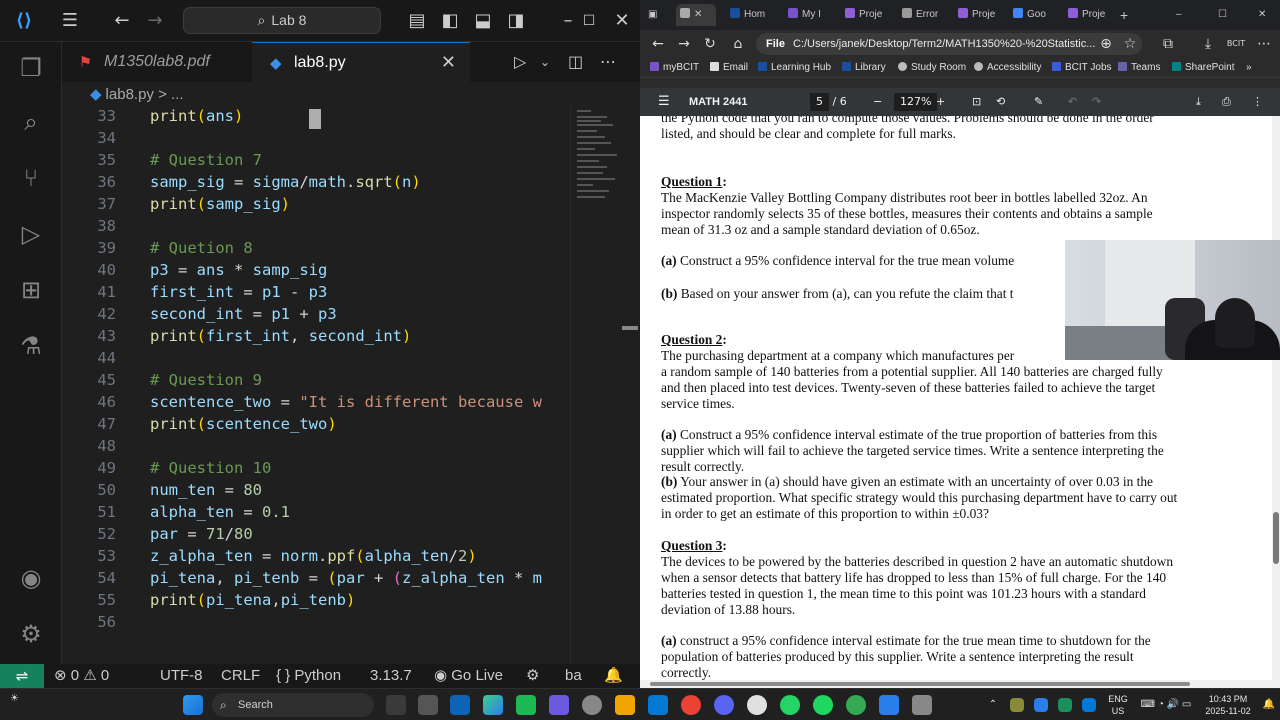  What do you see at coordinates (592, 705) in the screenshot?
I see `settings-icon` at bounding box center [592, 705].